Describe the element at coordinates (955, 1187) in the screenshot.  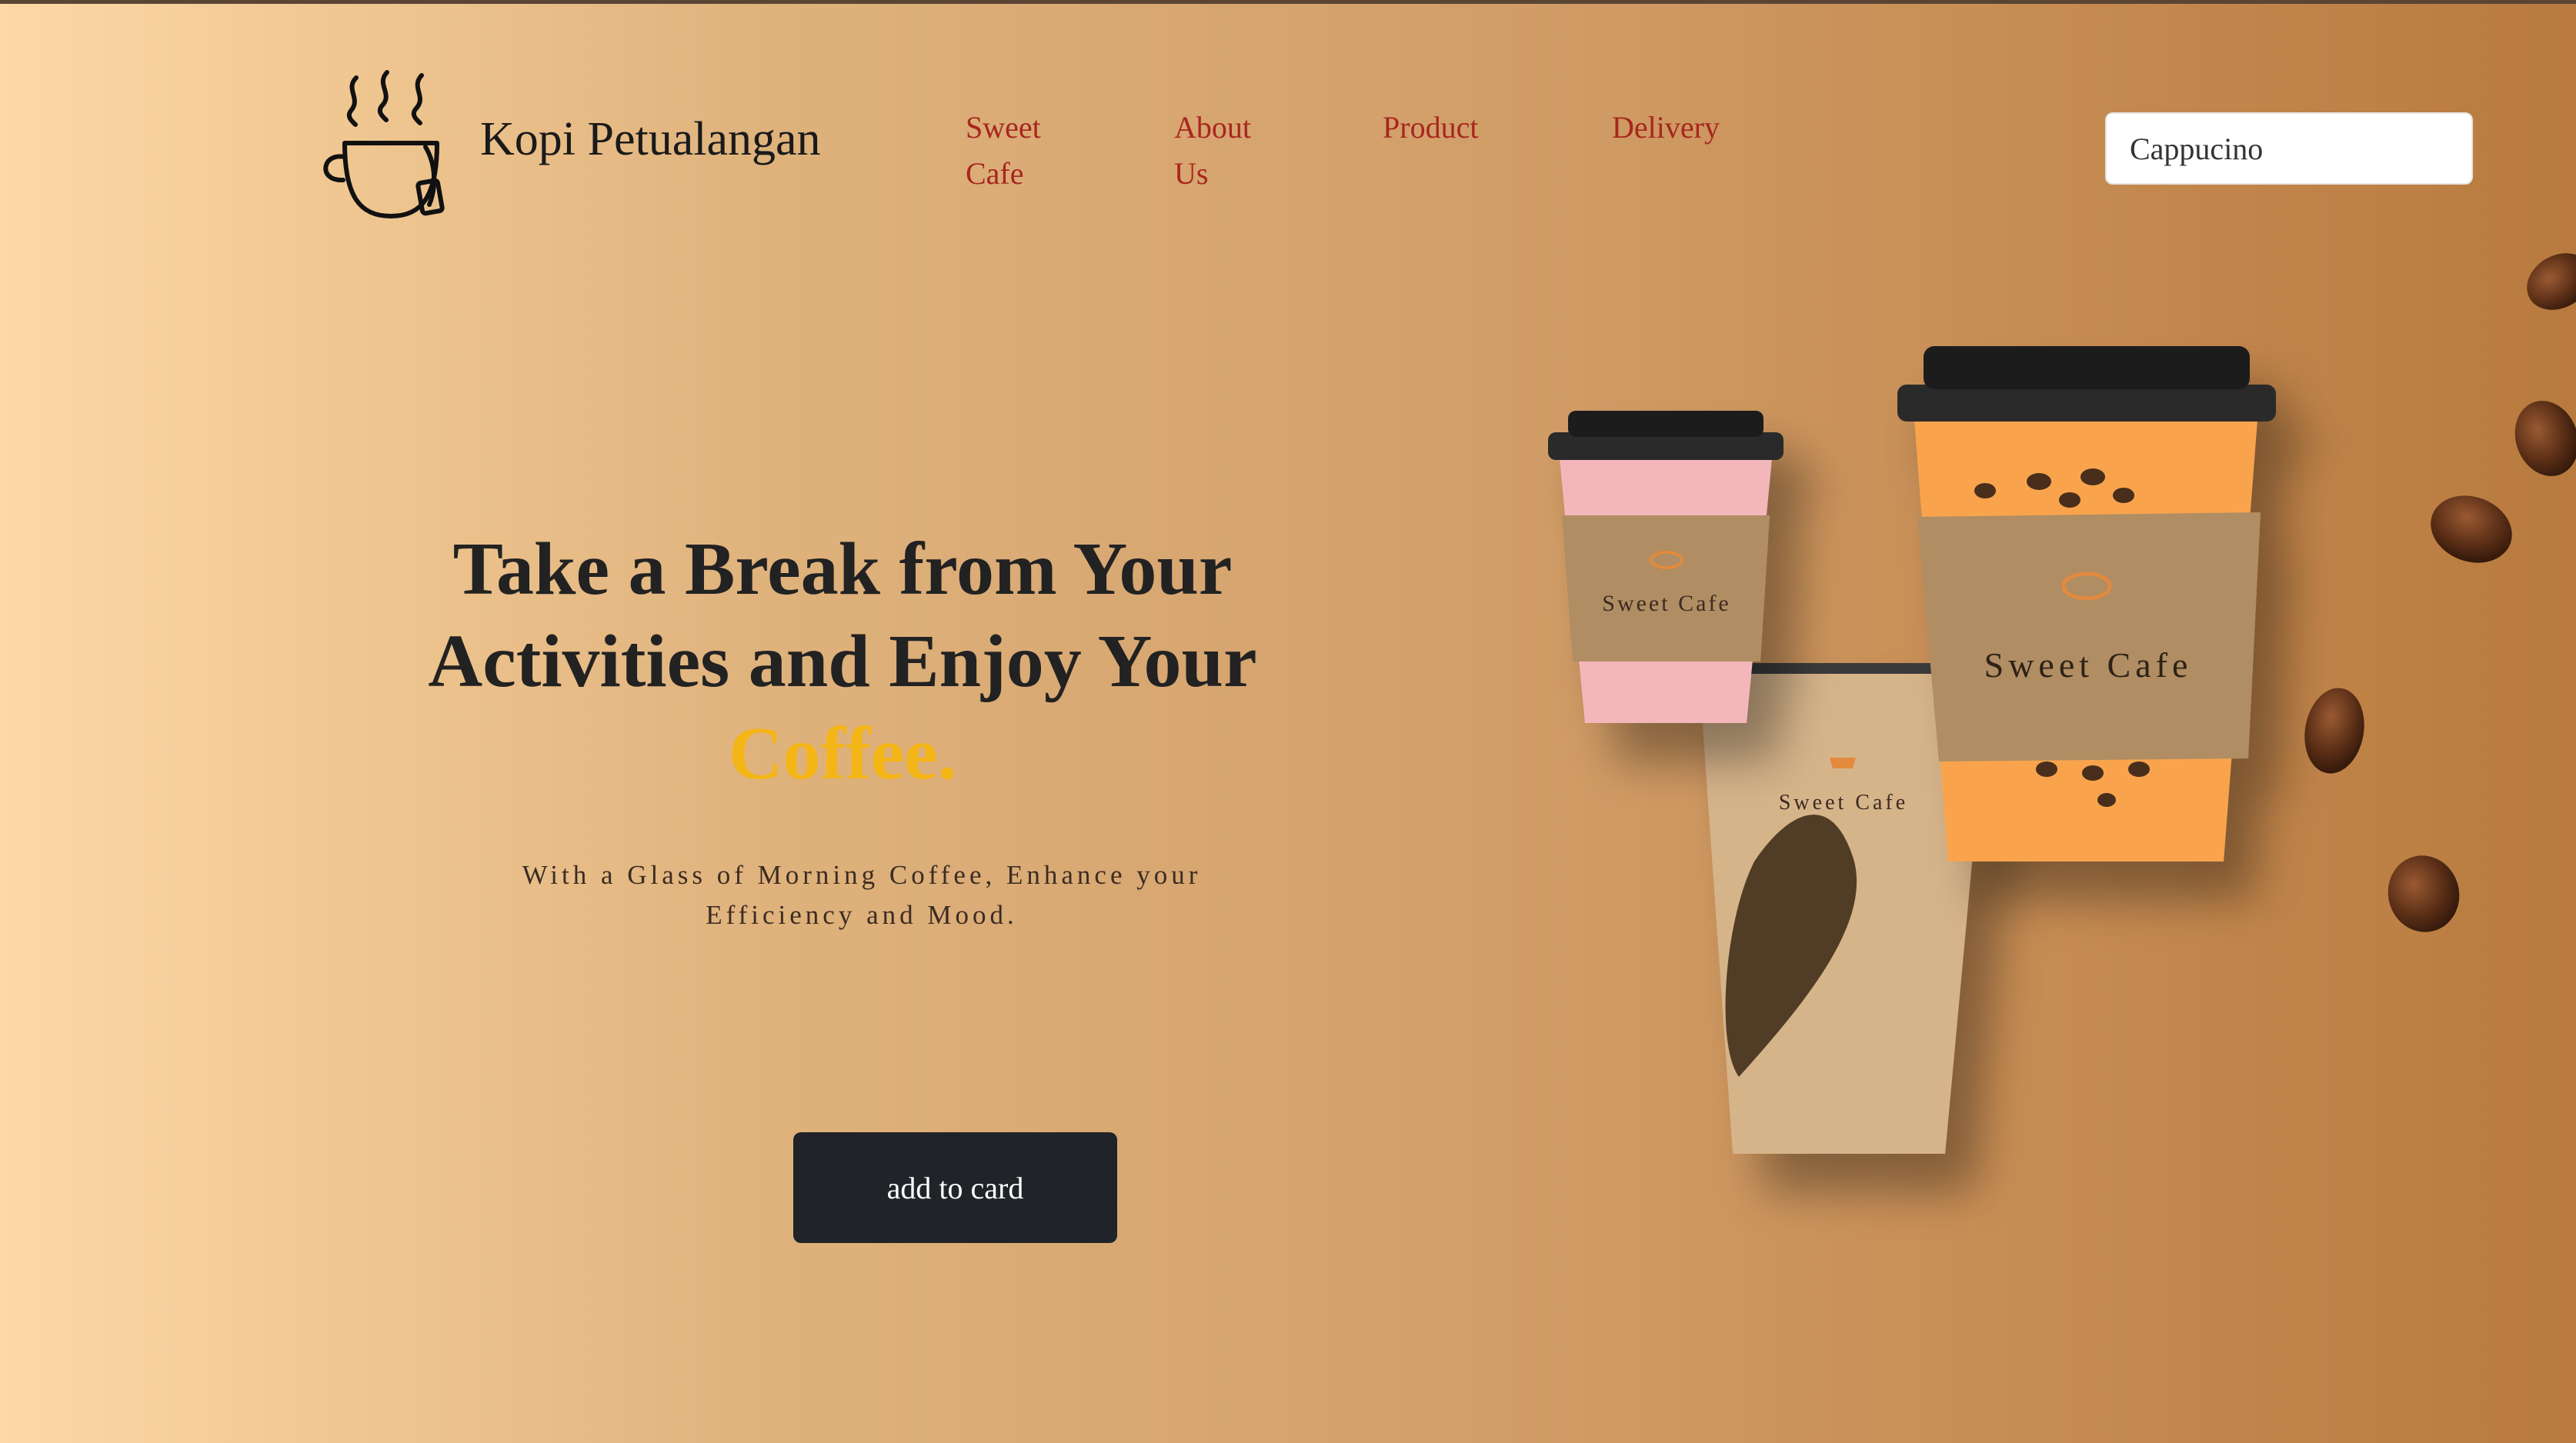
I see `add-to-card-button: add to card` at that location.